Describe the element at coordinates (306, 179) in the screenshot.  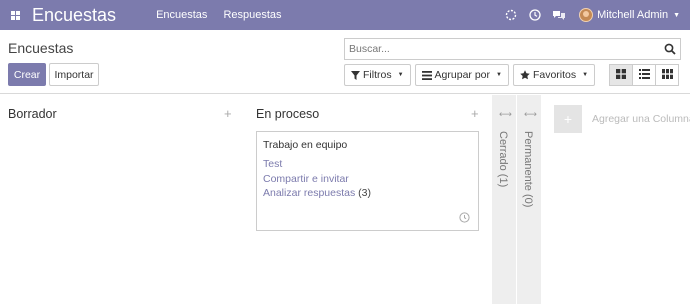
I see `link-share-invite: Compartir e invitar` at that location.